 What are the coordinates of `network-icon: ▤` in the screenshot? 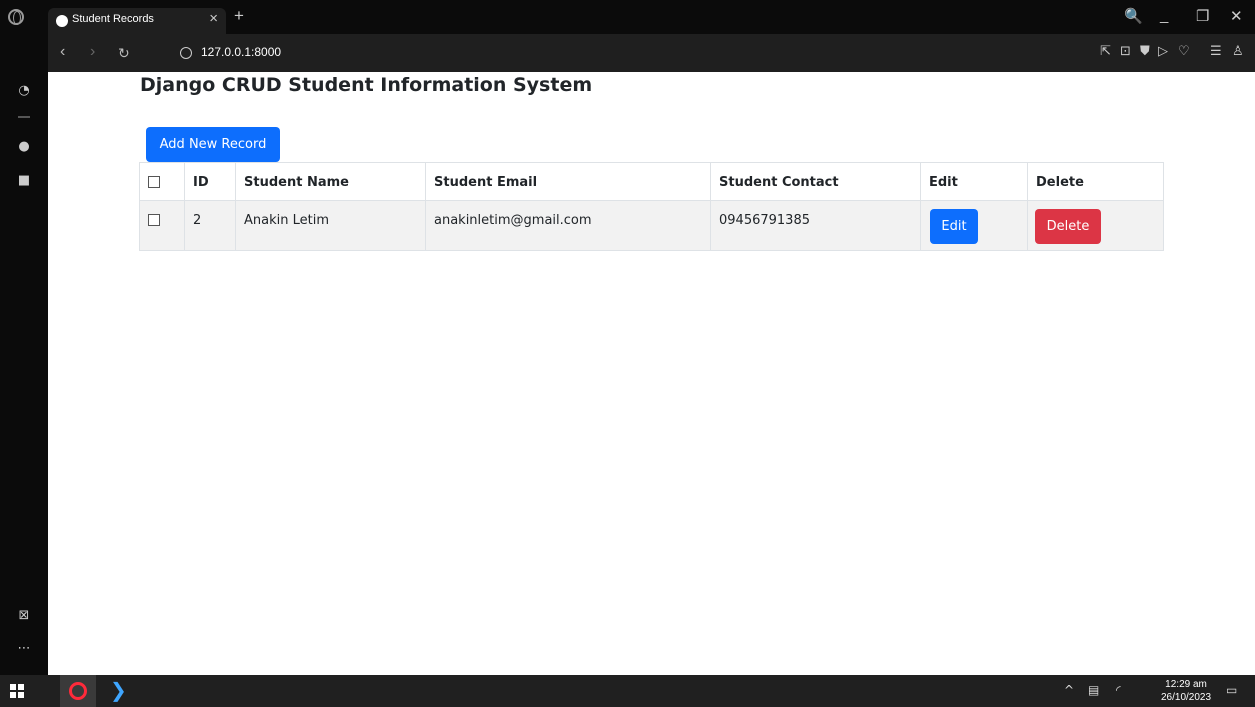 It's located at (1093, 690).